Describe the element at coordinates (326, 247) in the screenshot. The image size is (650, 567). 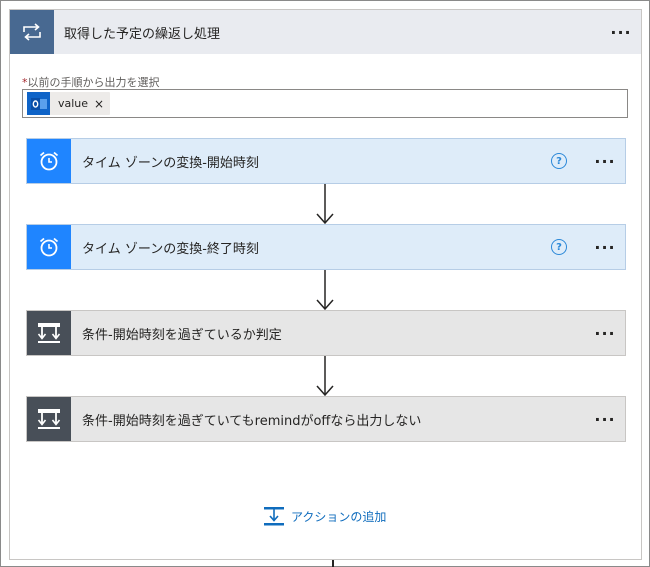
I see `step-timezone-end: タイム ゾーンの変換-終了時刻 ? ···` at that location.